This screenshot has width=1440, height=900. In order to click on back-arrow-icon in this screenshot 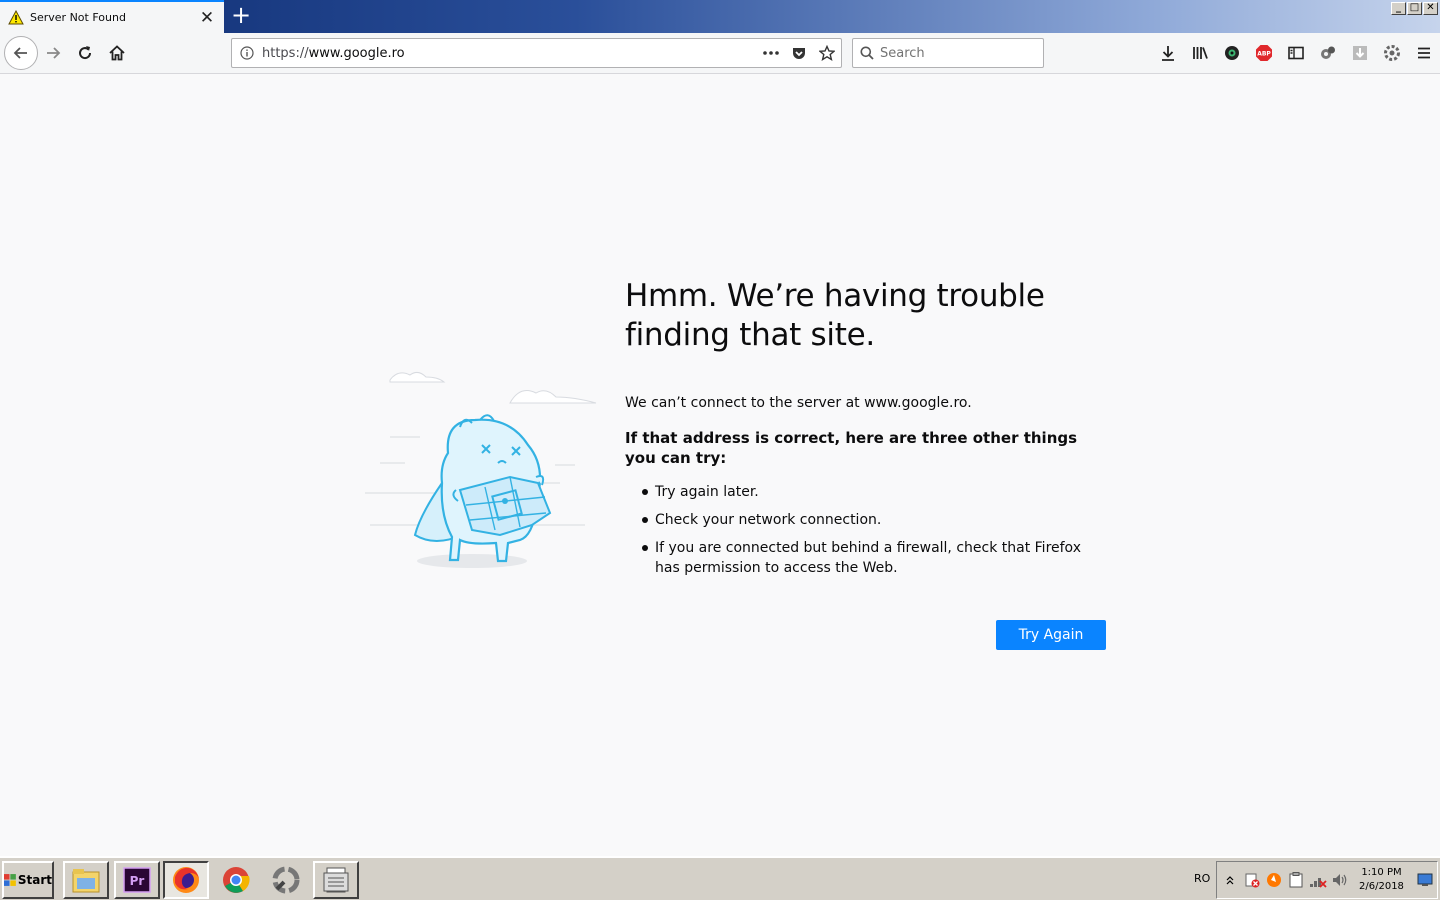, I will do `click(20, 53)`.